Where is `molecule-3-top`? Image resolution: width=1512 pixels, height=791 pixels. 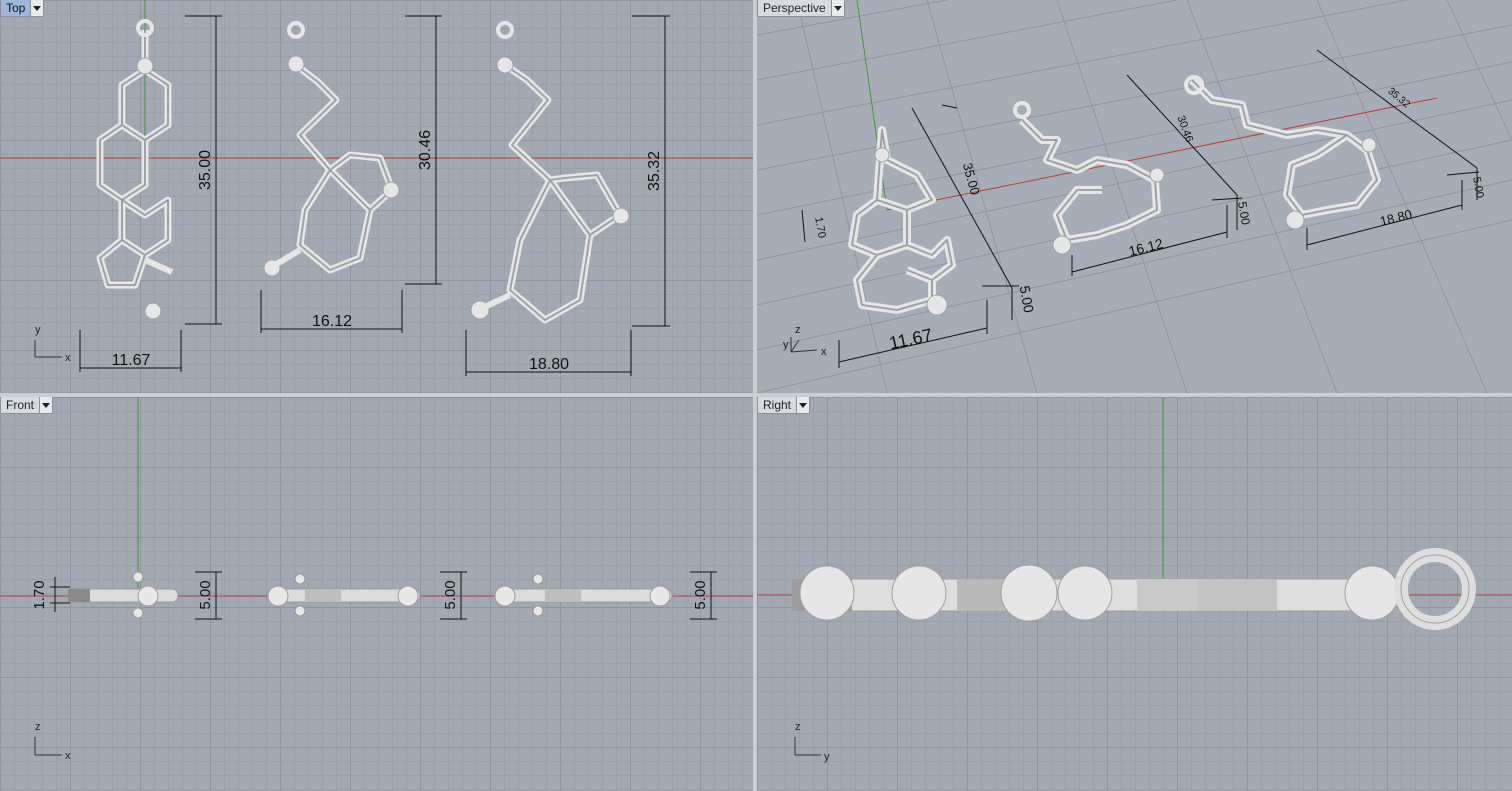 molecule-3-top is located at coordinates (550, 172).